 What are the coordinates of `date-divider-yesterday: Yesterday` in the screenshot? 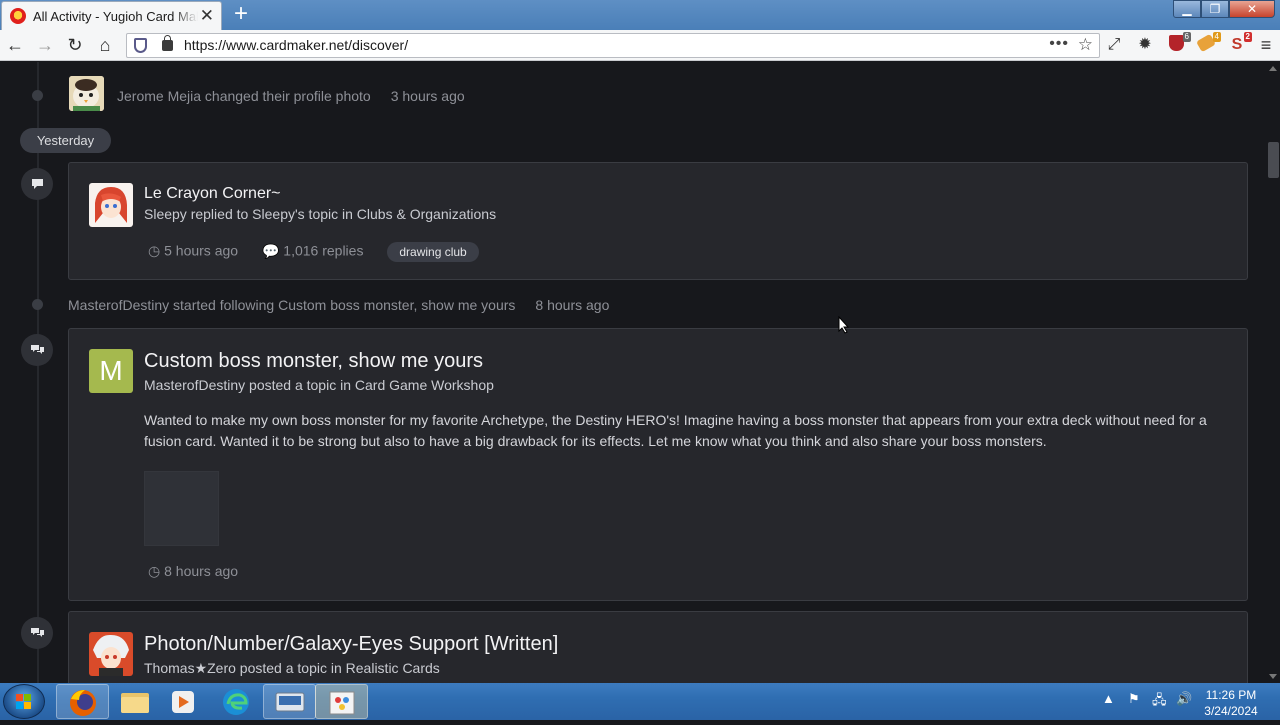 It's located at (65, 140).